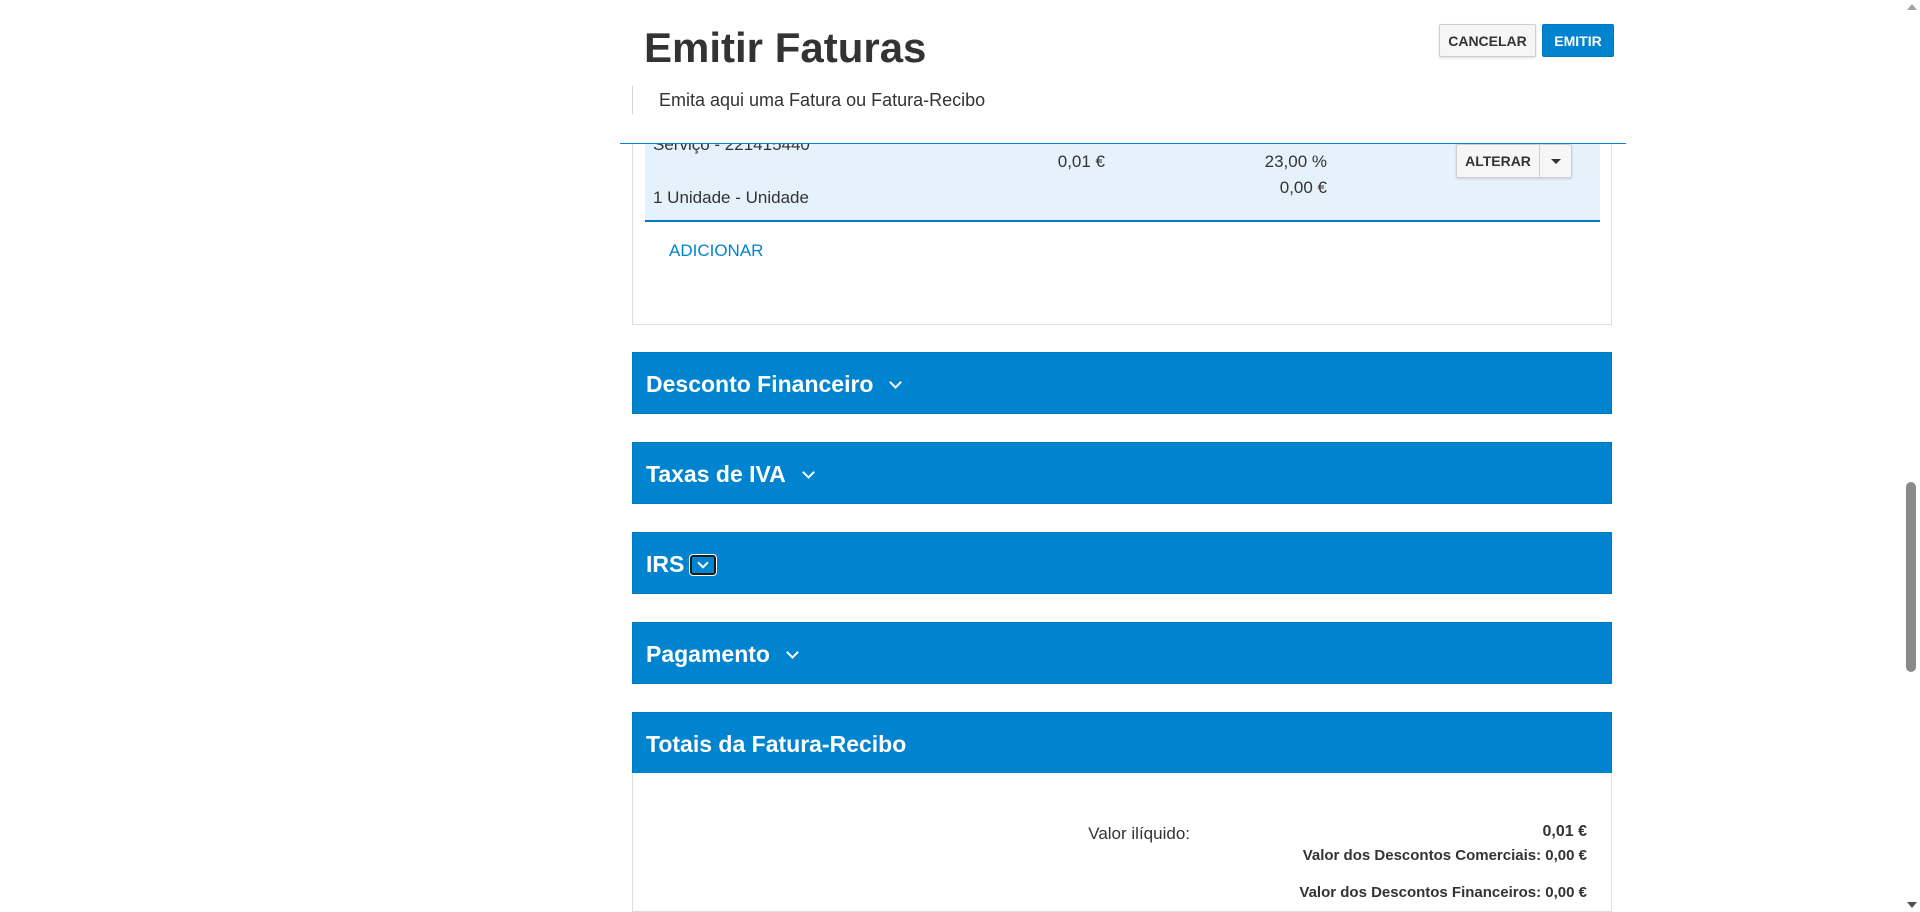 Image resolution: width=1920 pixels, height=912 pixels. Describe the element at coordinates (1139, 833) in the screenshot. I see `net-value-label: Valor ilíquido:` at that location.